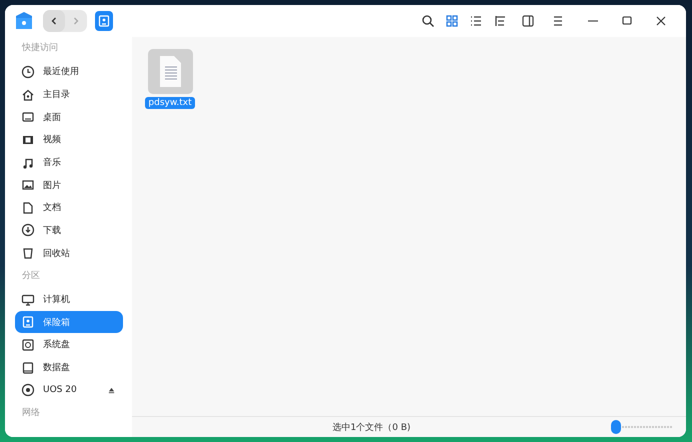  Describe the element at coordinates (28, 185) in the screenshot. I see `image-icon` at that location.